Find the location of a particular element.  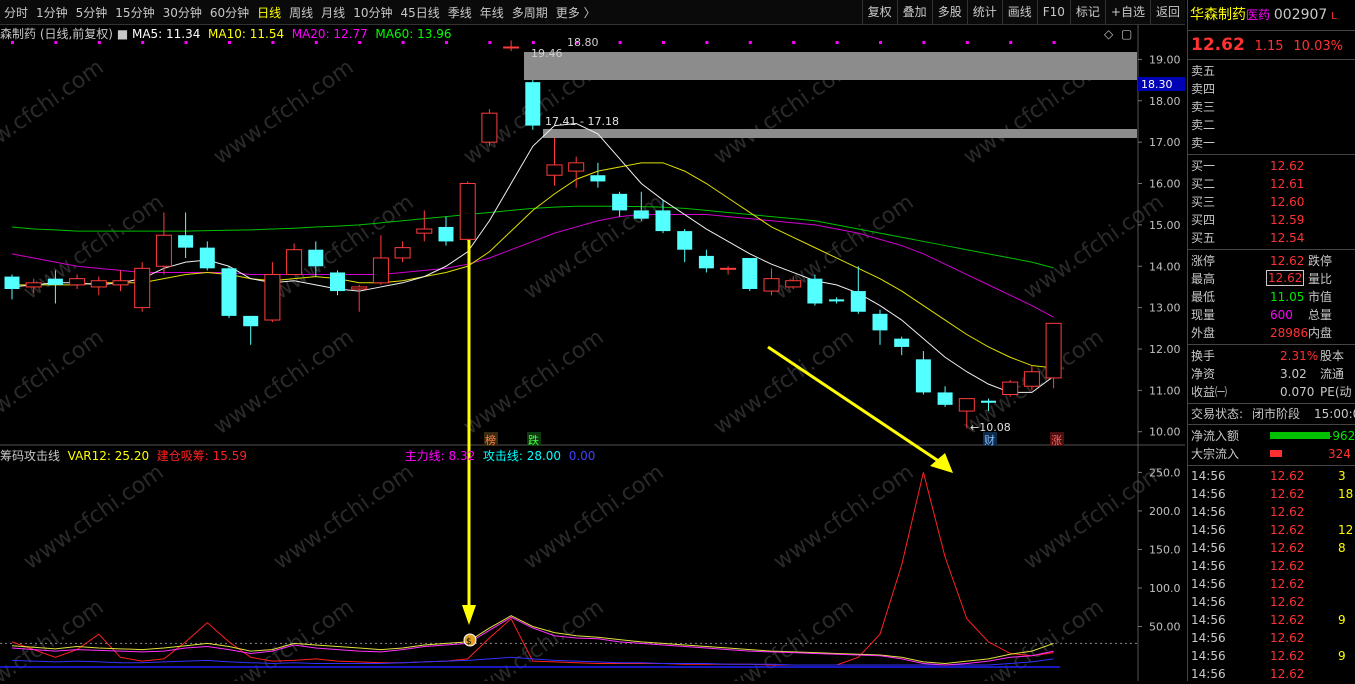

period-tab: 年线 is located at coordinates (492, 12).